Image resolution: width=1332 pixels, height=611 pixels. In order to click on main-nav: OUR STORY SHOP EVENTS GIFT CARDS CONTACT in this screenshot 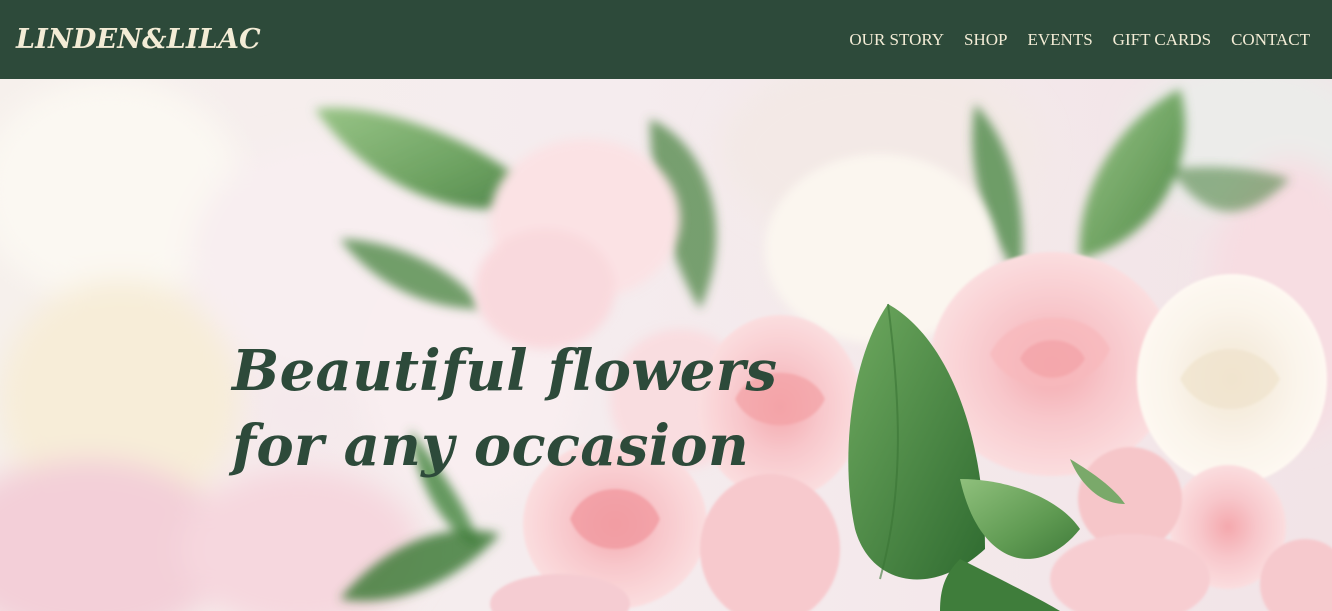, I will do `click(1079, 40)`.